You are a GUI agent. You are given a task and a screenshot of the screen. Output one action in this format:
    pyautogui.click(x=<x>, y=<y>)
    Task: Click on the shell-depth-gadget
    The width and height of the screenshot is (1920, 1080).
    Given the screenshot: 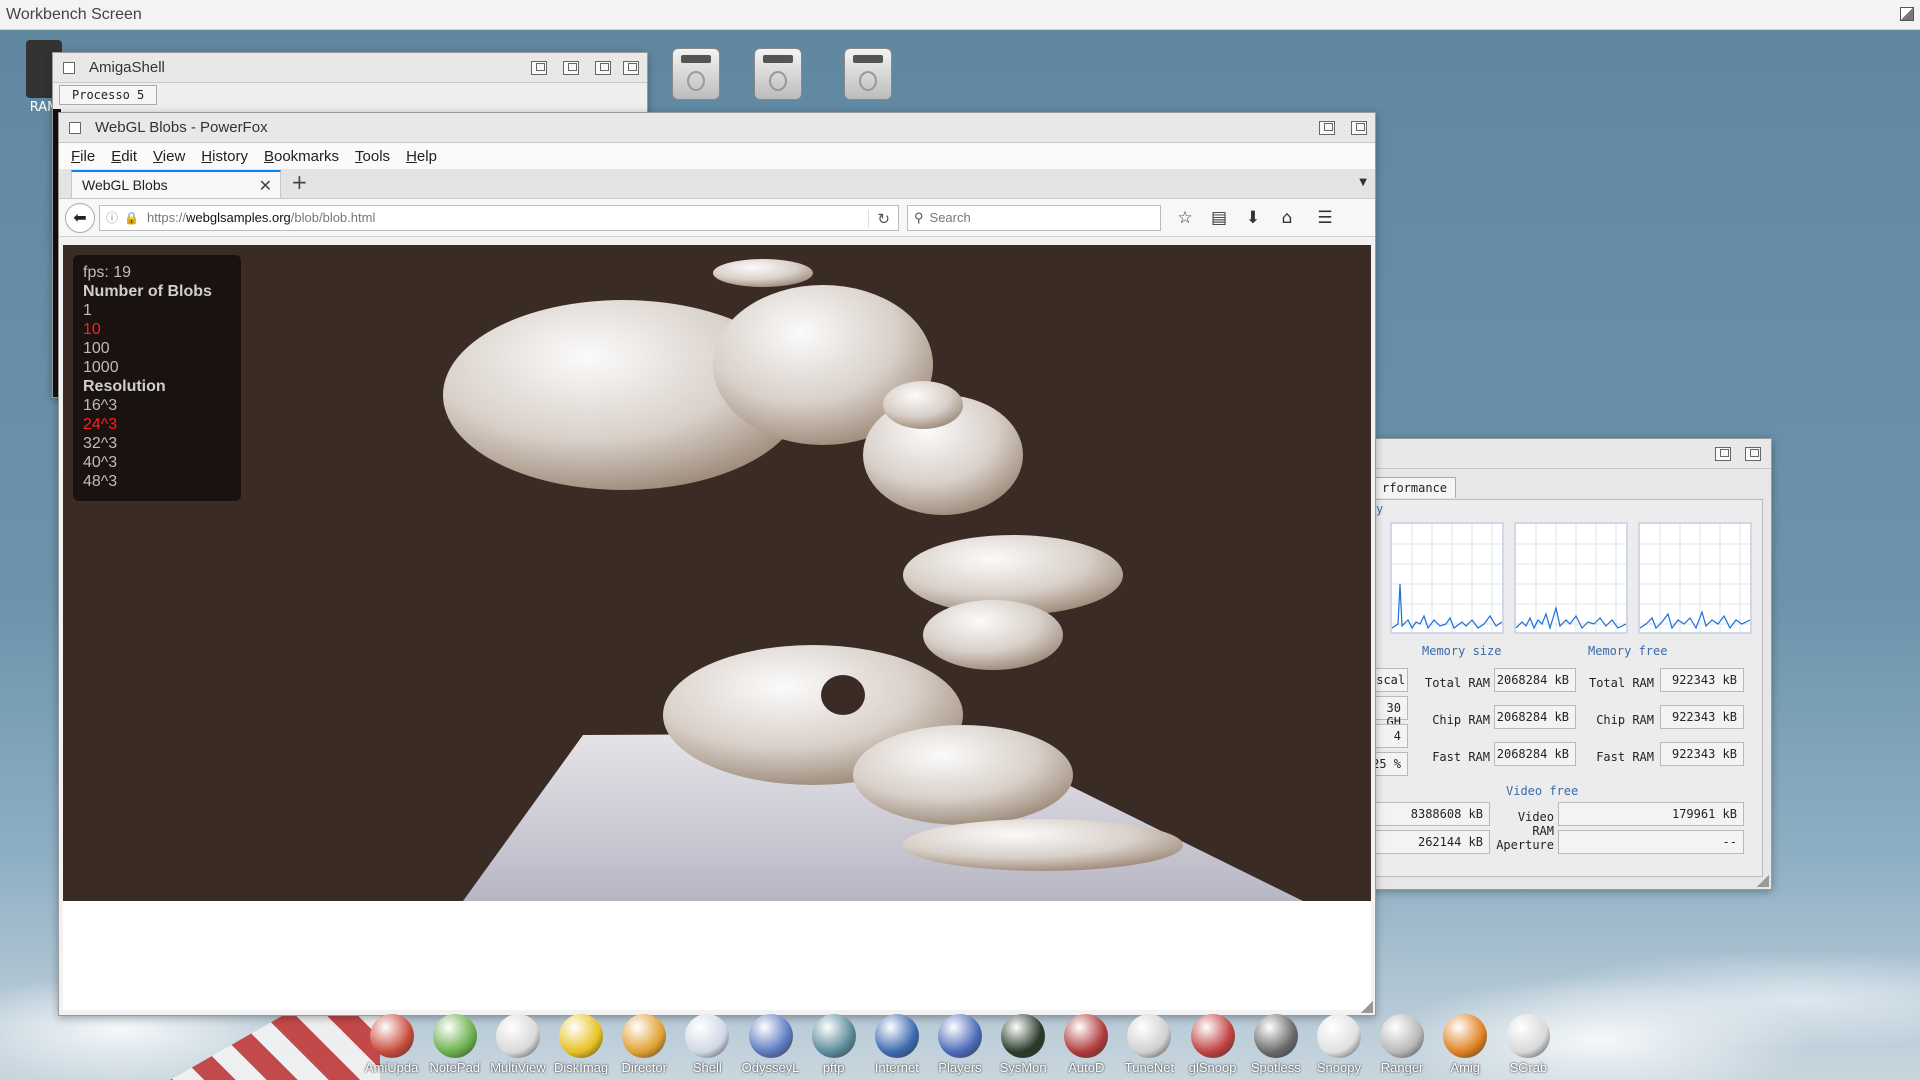 What is the action you would take?
    pyautogui.click(x=631, y=68)
    